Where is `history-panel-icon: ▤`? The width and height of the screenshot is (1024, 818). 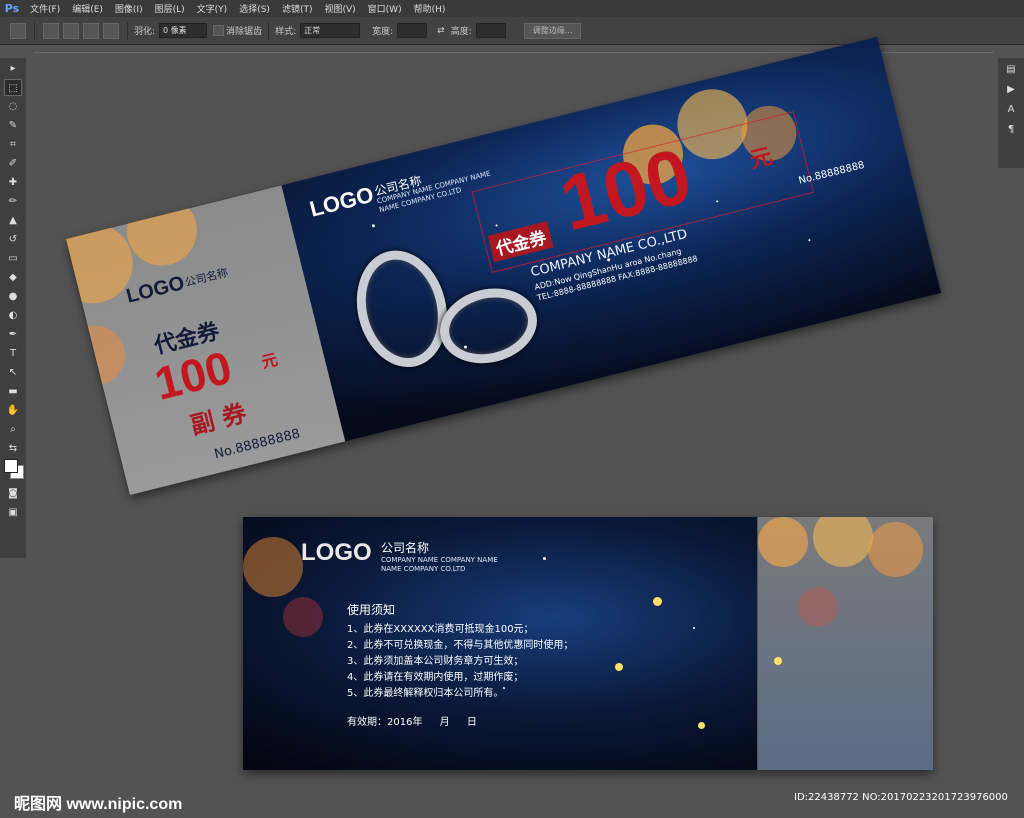
history-panel-icon: ▤ is located at coordinates (1011, 69).